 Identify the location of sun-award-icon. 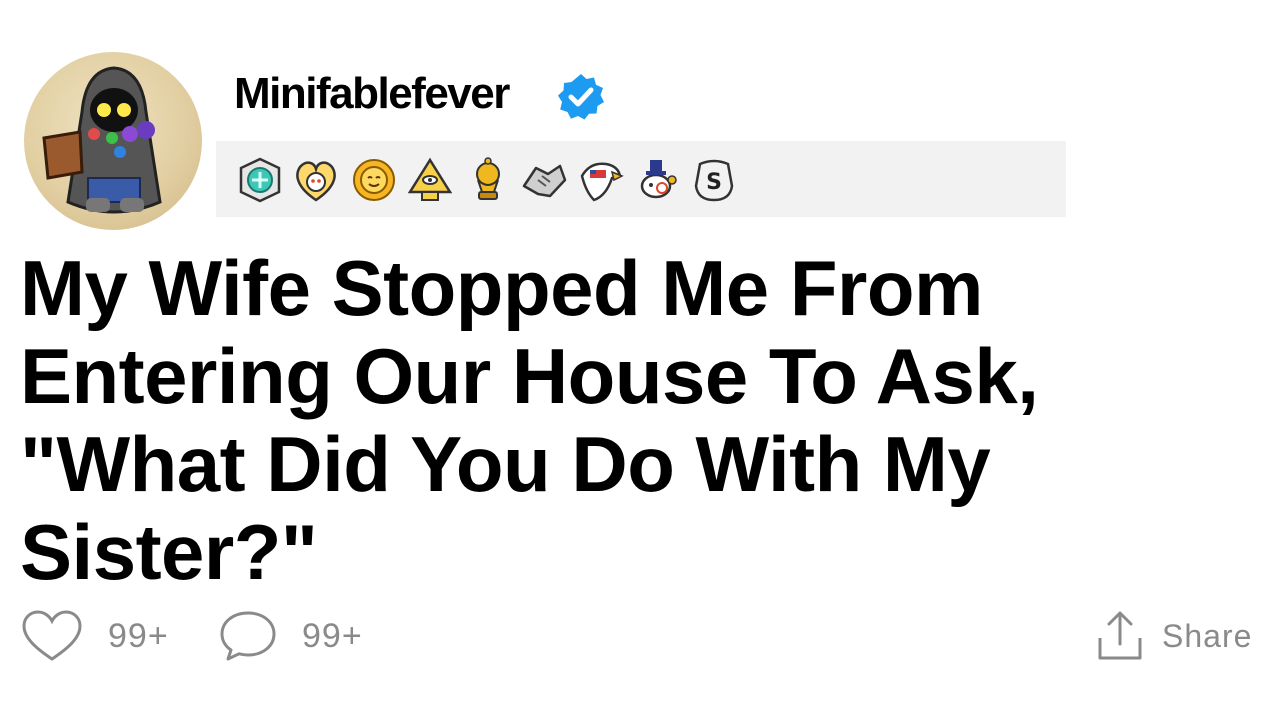
(374, 180).